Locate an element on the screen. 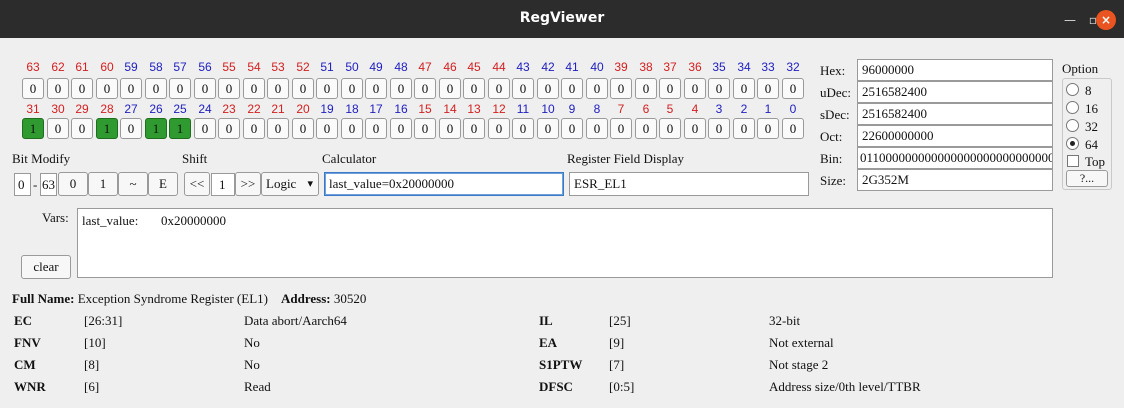  vars-panel: last_value: 0x20000000 is located at coordinates (565, 243).